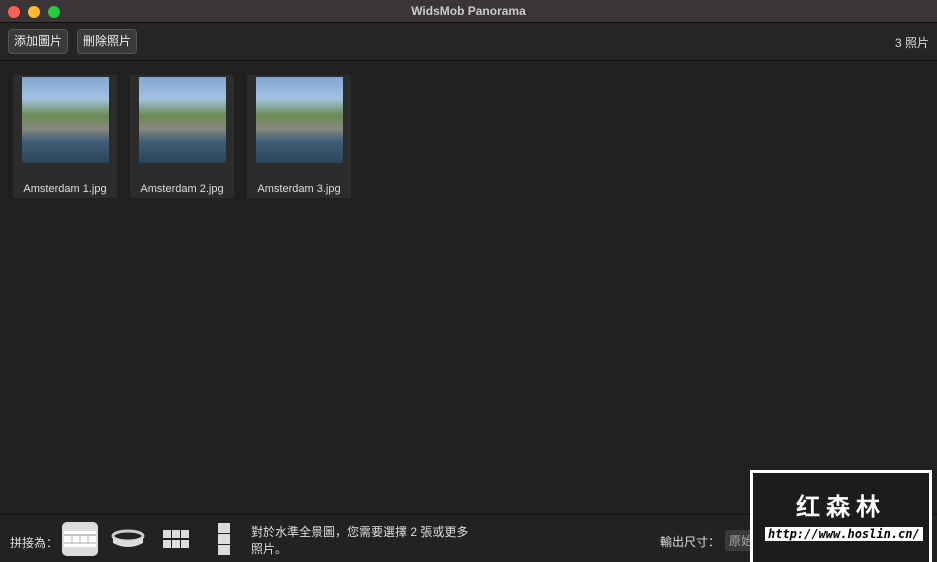 The width and height of the screenshot is (937, 562). Describe the element at coordinates (182, 189) in the screenshot. I see `photo-name: Amsterdam 2.jpg` at that location.